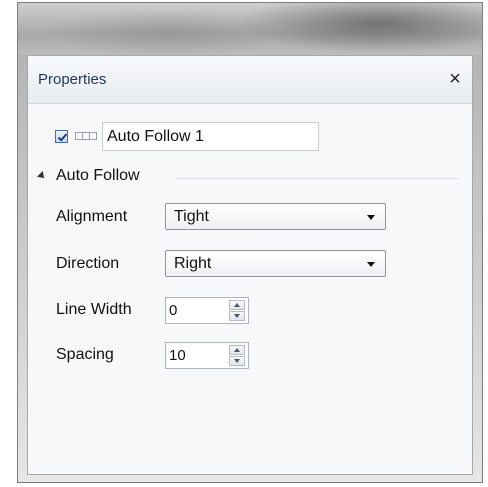 The image size is (488, 487). Describe the element at coordinates (250, 29) in the screenshot. I see `window-titlebar` at that location.